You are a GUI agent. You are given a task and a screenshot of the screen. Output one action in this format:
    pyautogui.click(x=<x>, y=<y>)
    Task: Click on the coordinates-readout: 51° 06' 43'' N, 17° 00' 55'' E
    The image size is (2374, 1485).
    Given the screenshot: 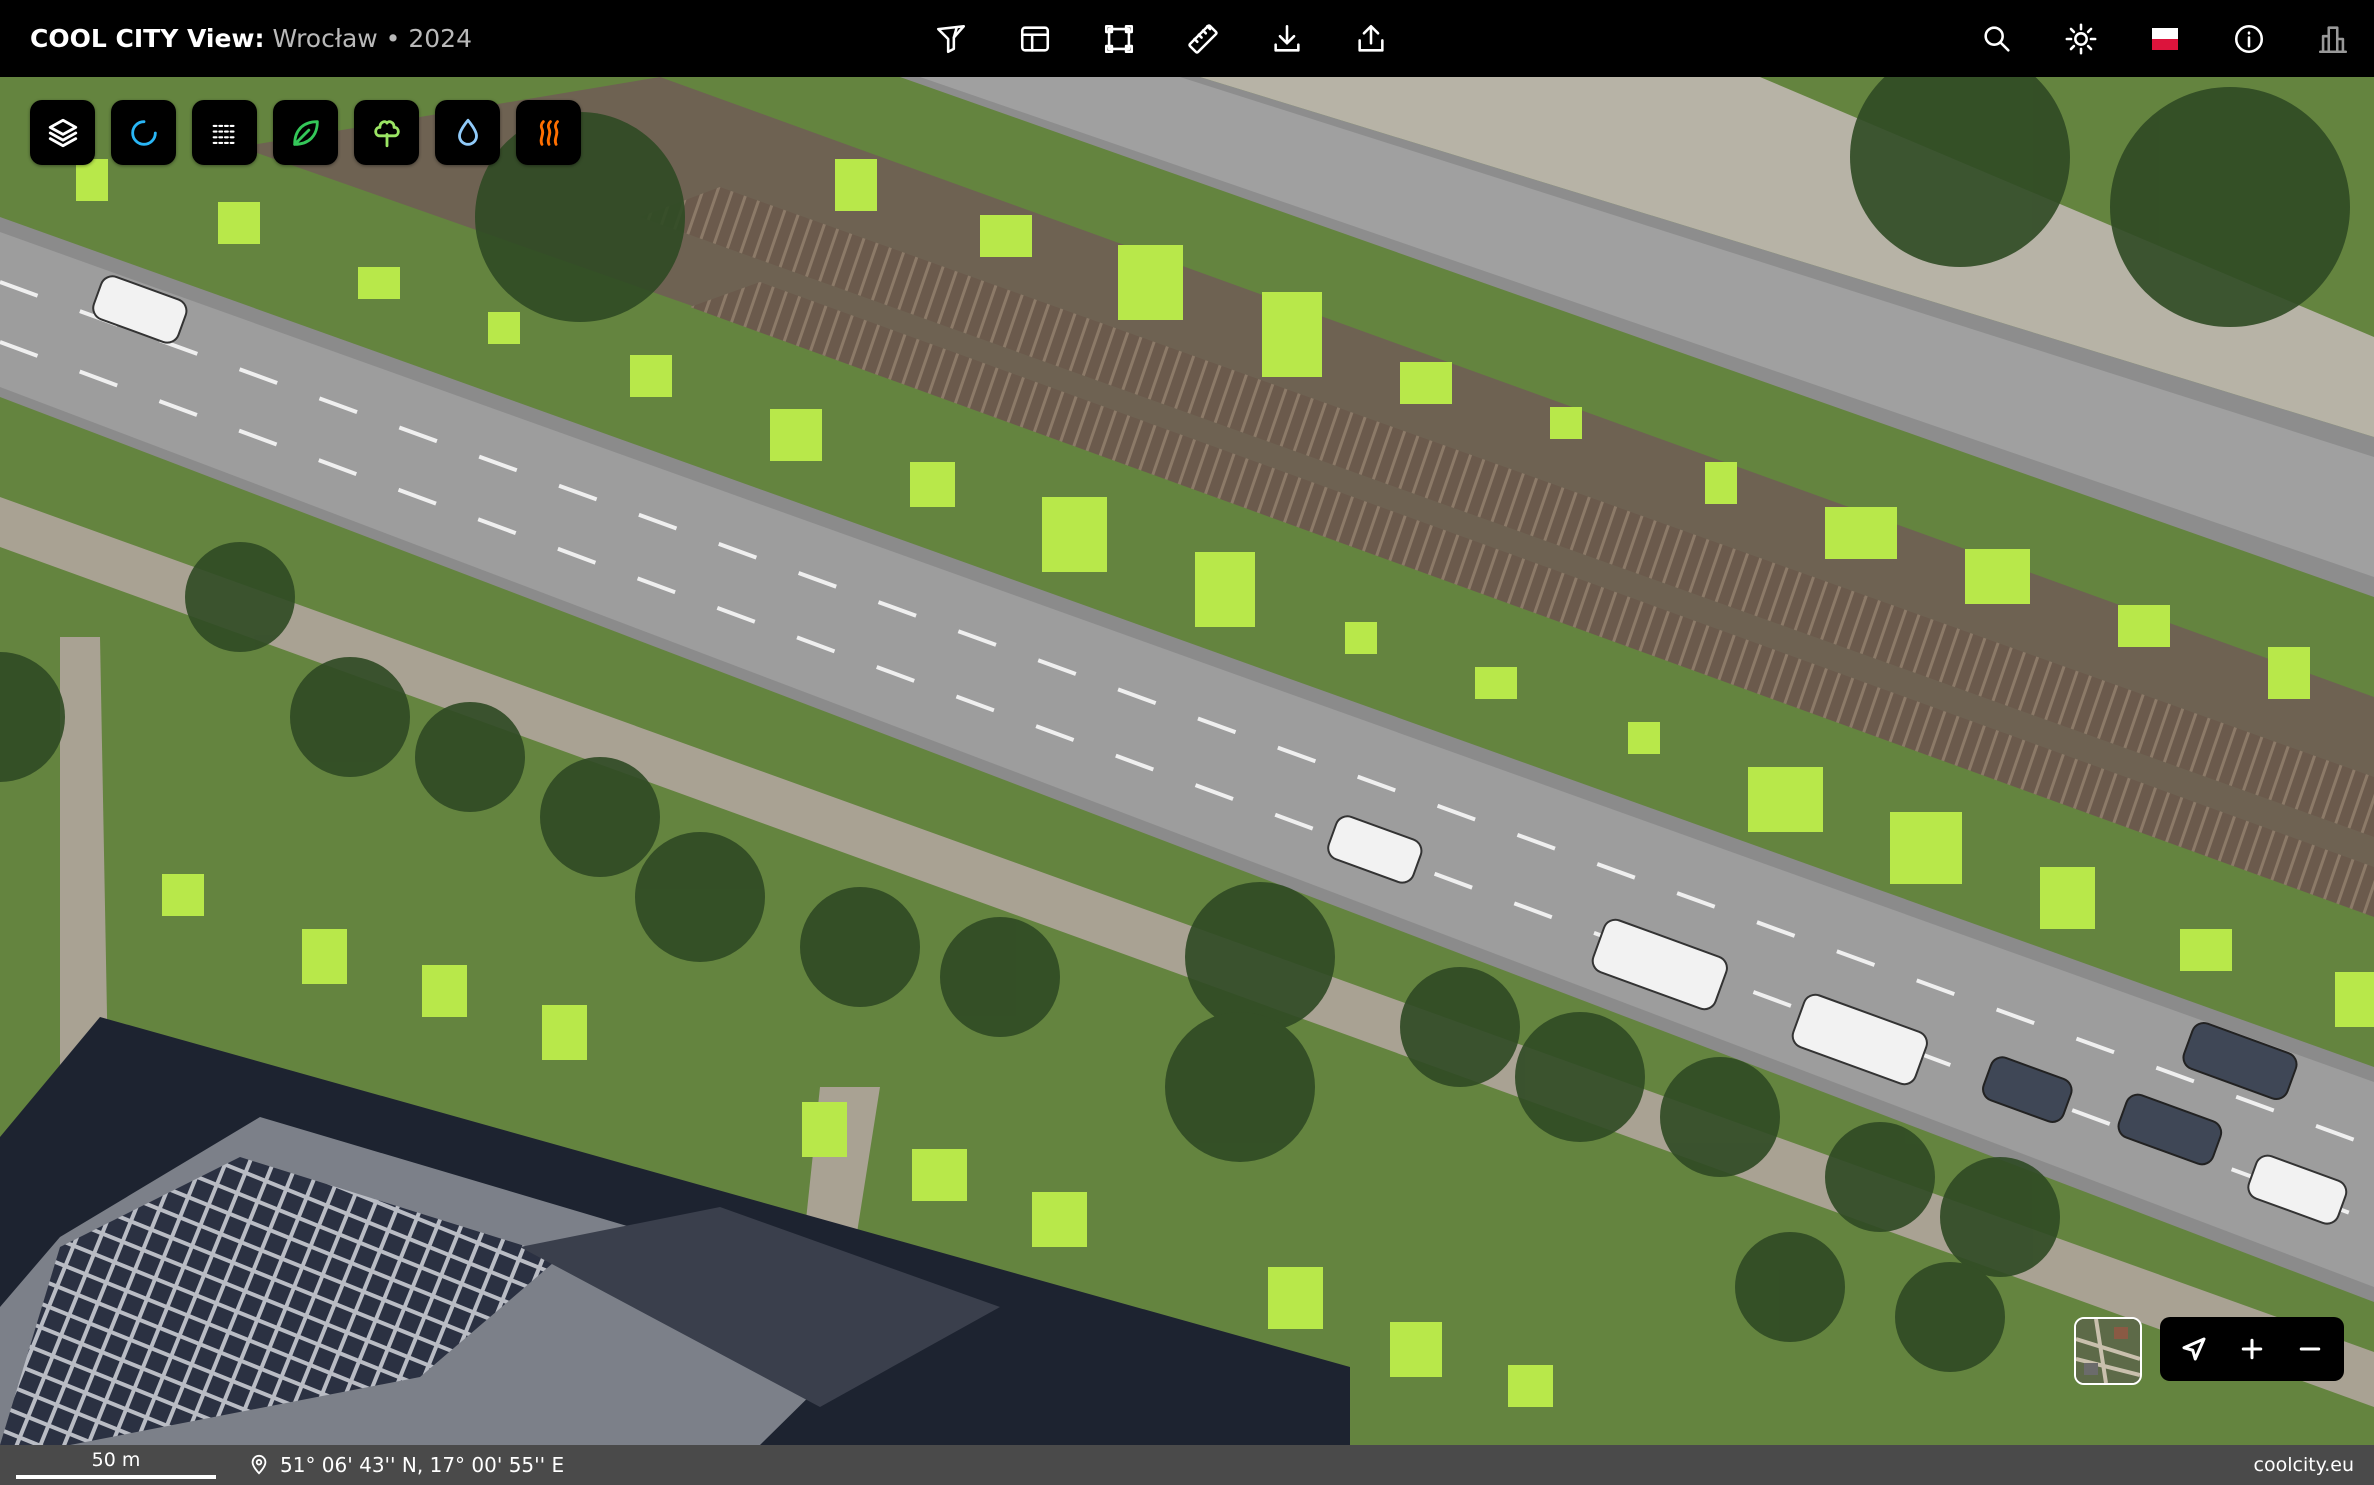 What is the action you would take?
    pyautogui.click(x=406, y=1465)
    